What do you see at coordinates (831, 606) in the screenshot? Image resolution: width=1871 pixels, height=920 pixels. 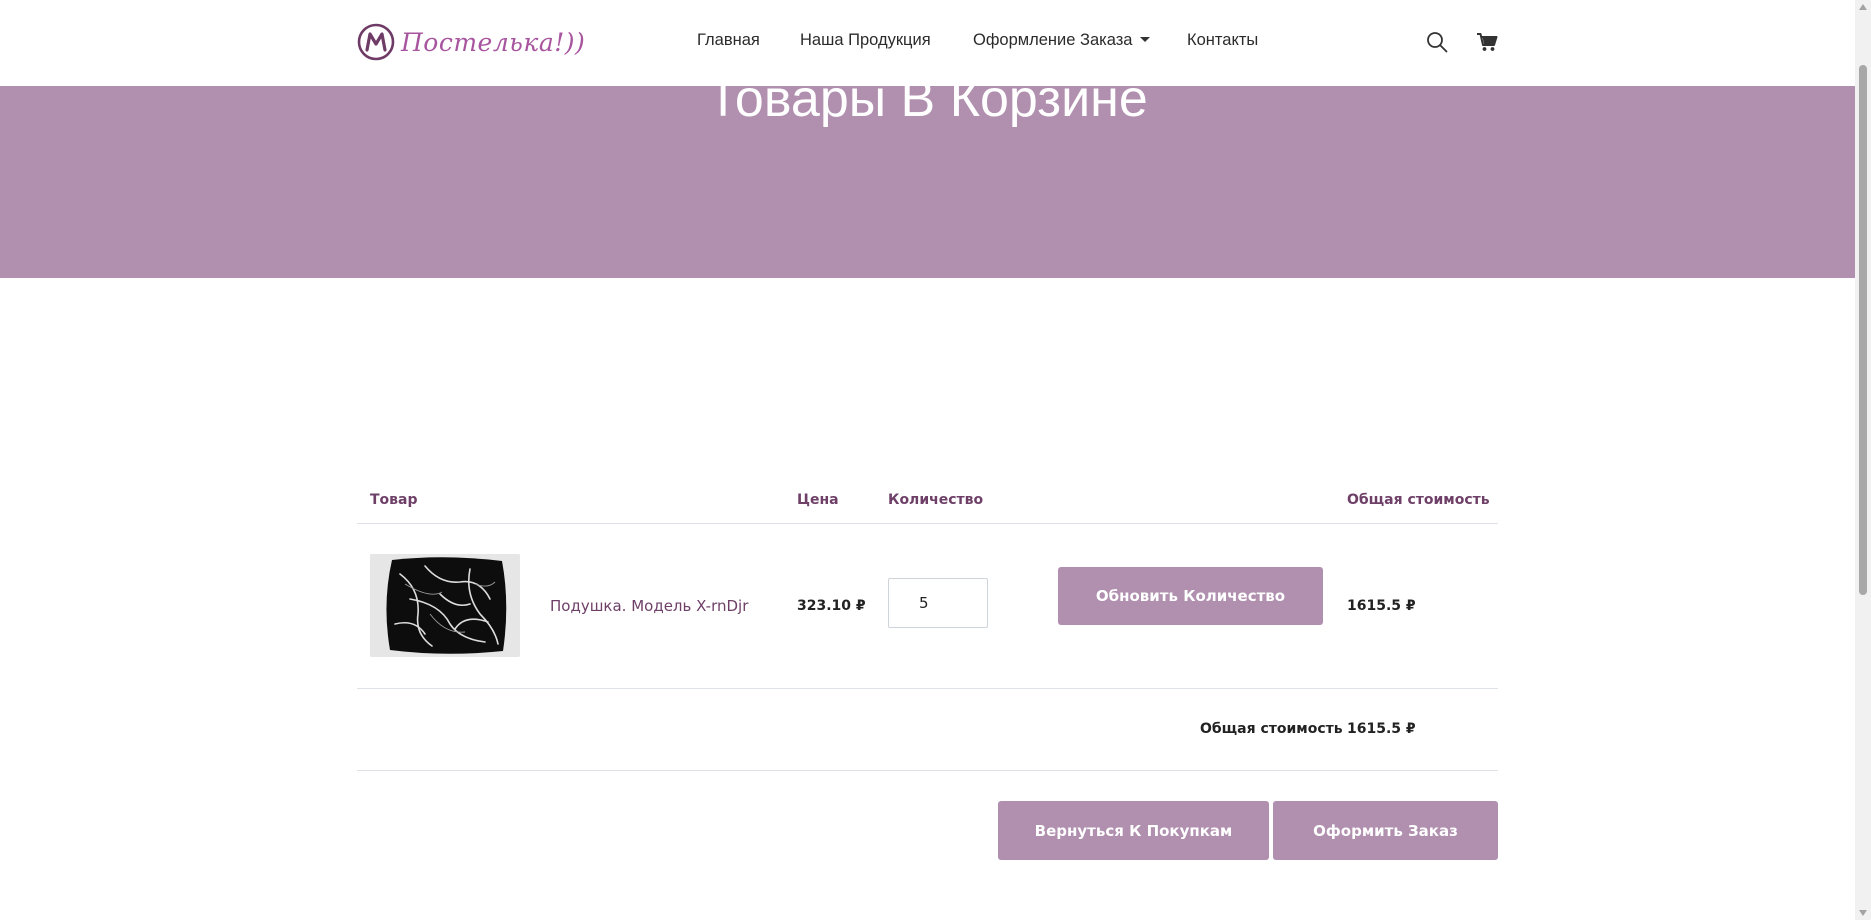 I see `product-price: 323.10 ₽` at bounding box center [831, 606].